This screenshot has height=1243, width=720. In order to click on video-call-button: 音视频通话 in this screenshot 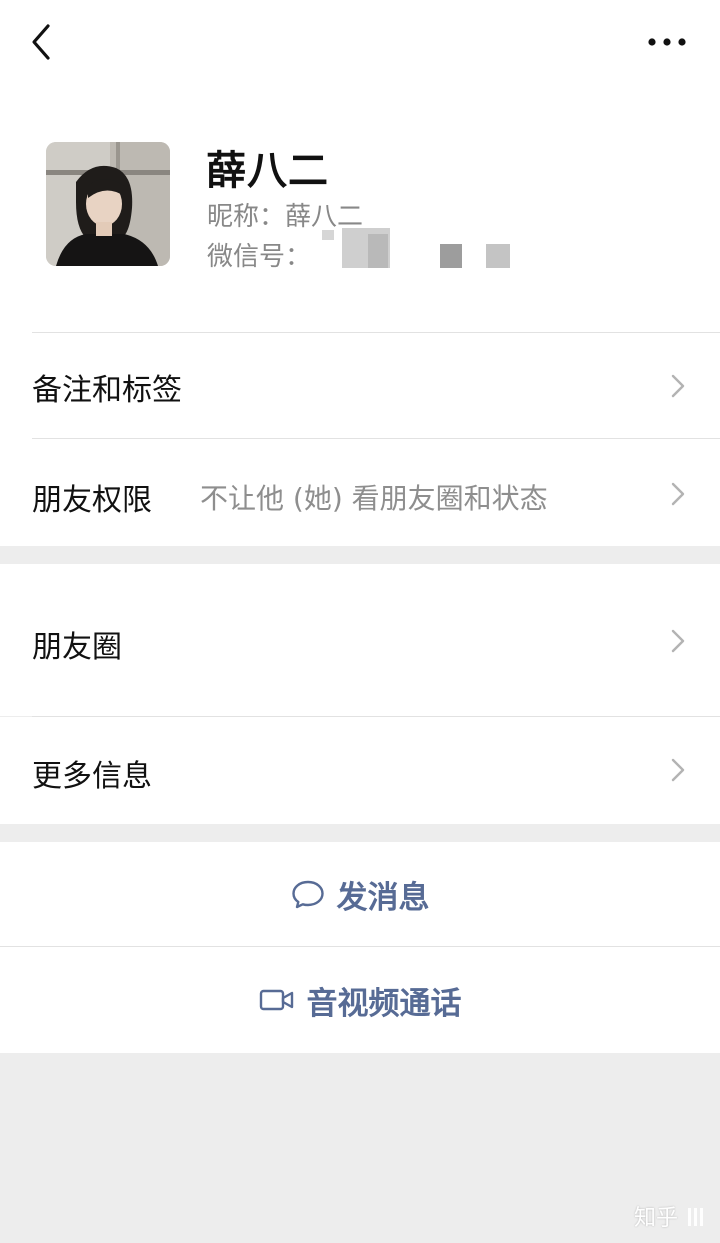, I will do `click(360, 1000)`.